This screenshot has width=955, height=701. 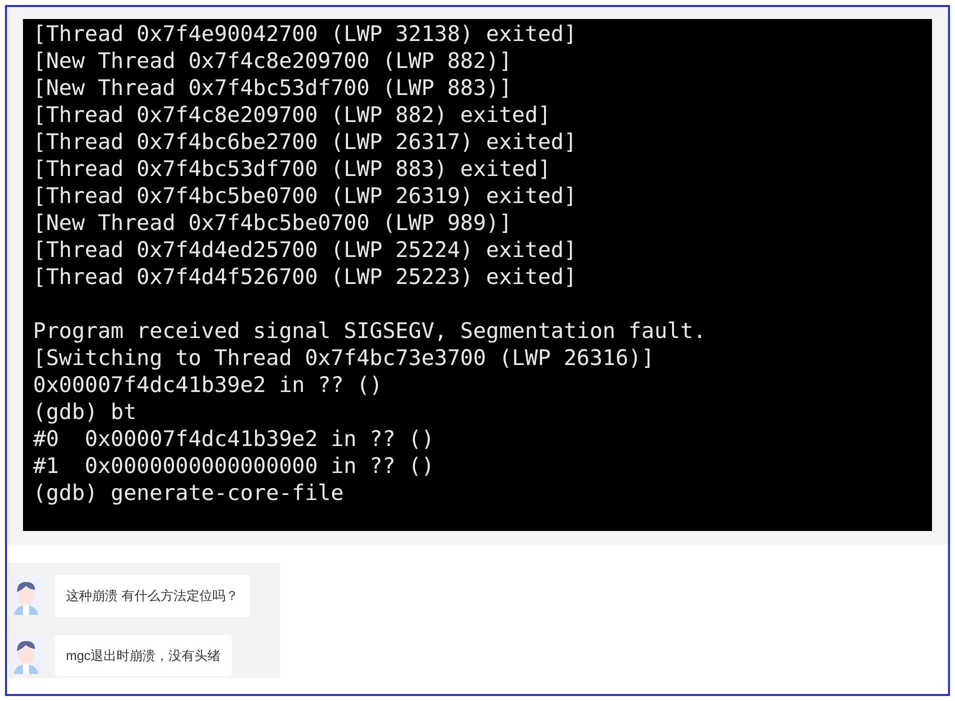 What do you see at coordinates (292, 115) in the screenshot?
I see `terminal-line: [Thread 0x7f4c8e209700 (LWP 882) exited]` at bounding box center [292, 115].